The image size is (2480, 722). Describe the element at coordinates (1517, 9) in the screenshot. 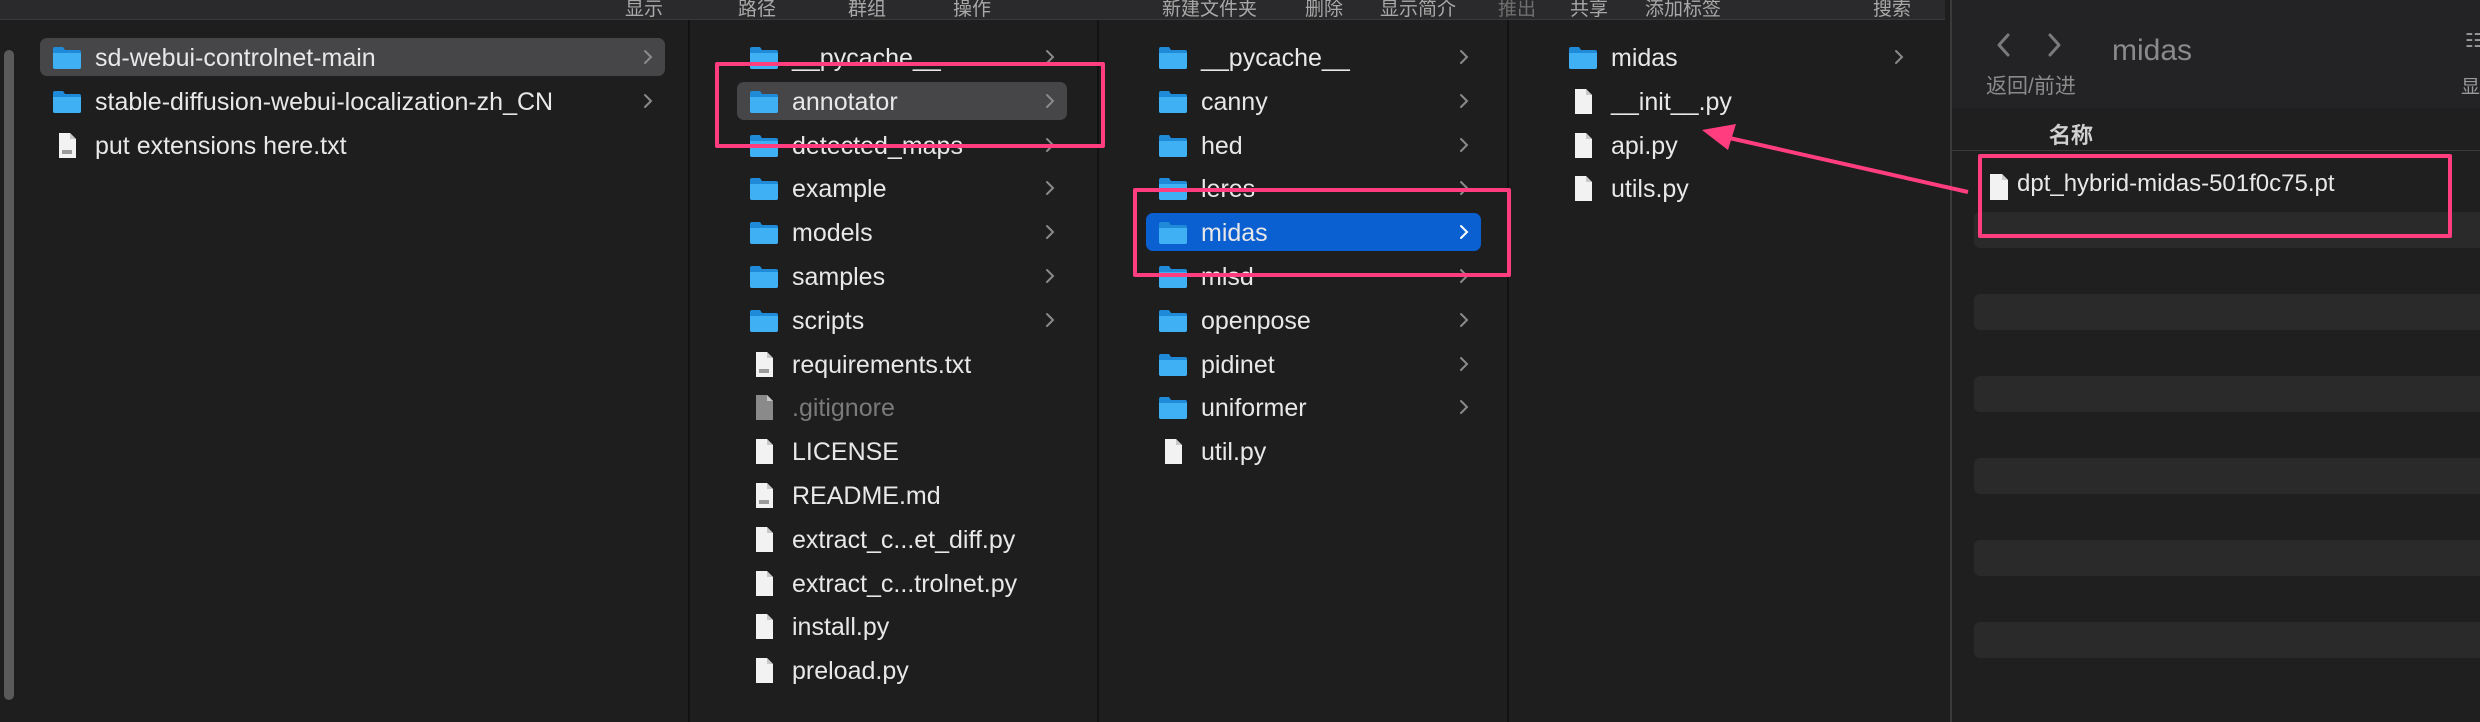

I see `toolbar-label: 推出` at that location.